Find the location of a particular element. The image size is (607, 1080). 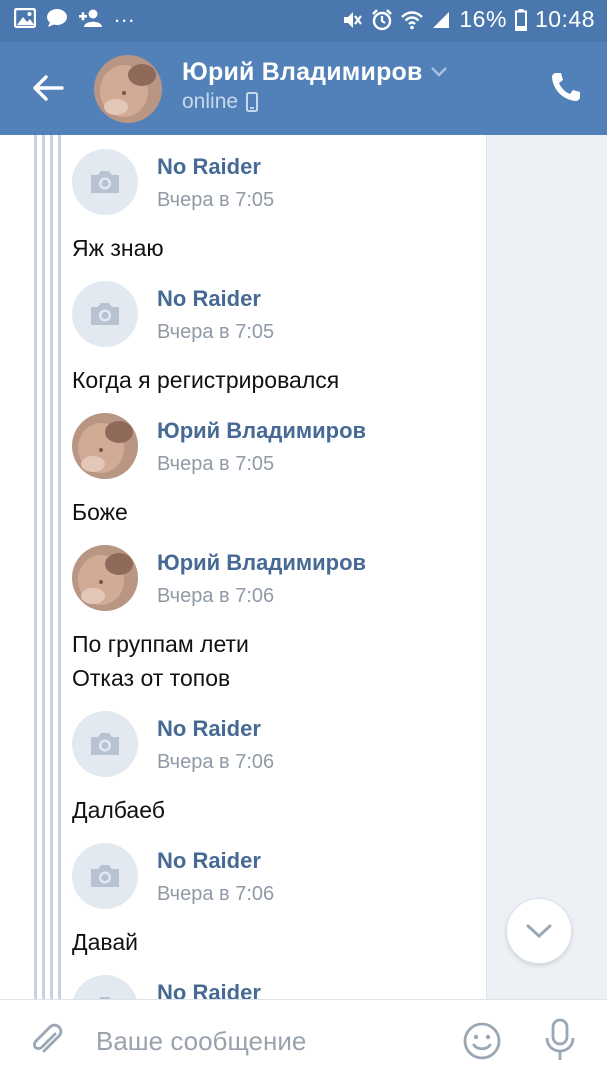

add-contact-icon is located at coordinates (90, 18).